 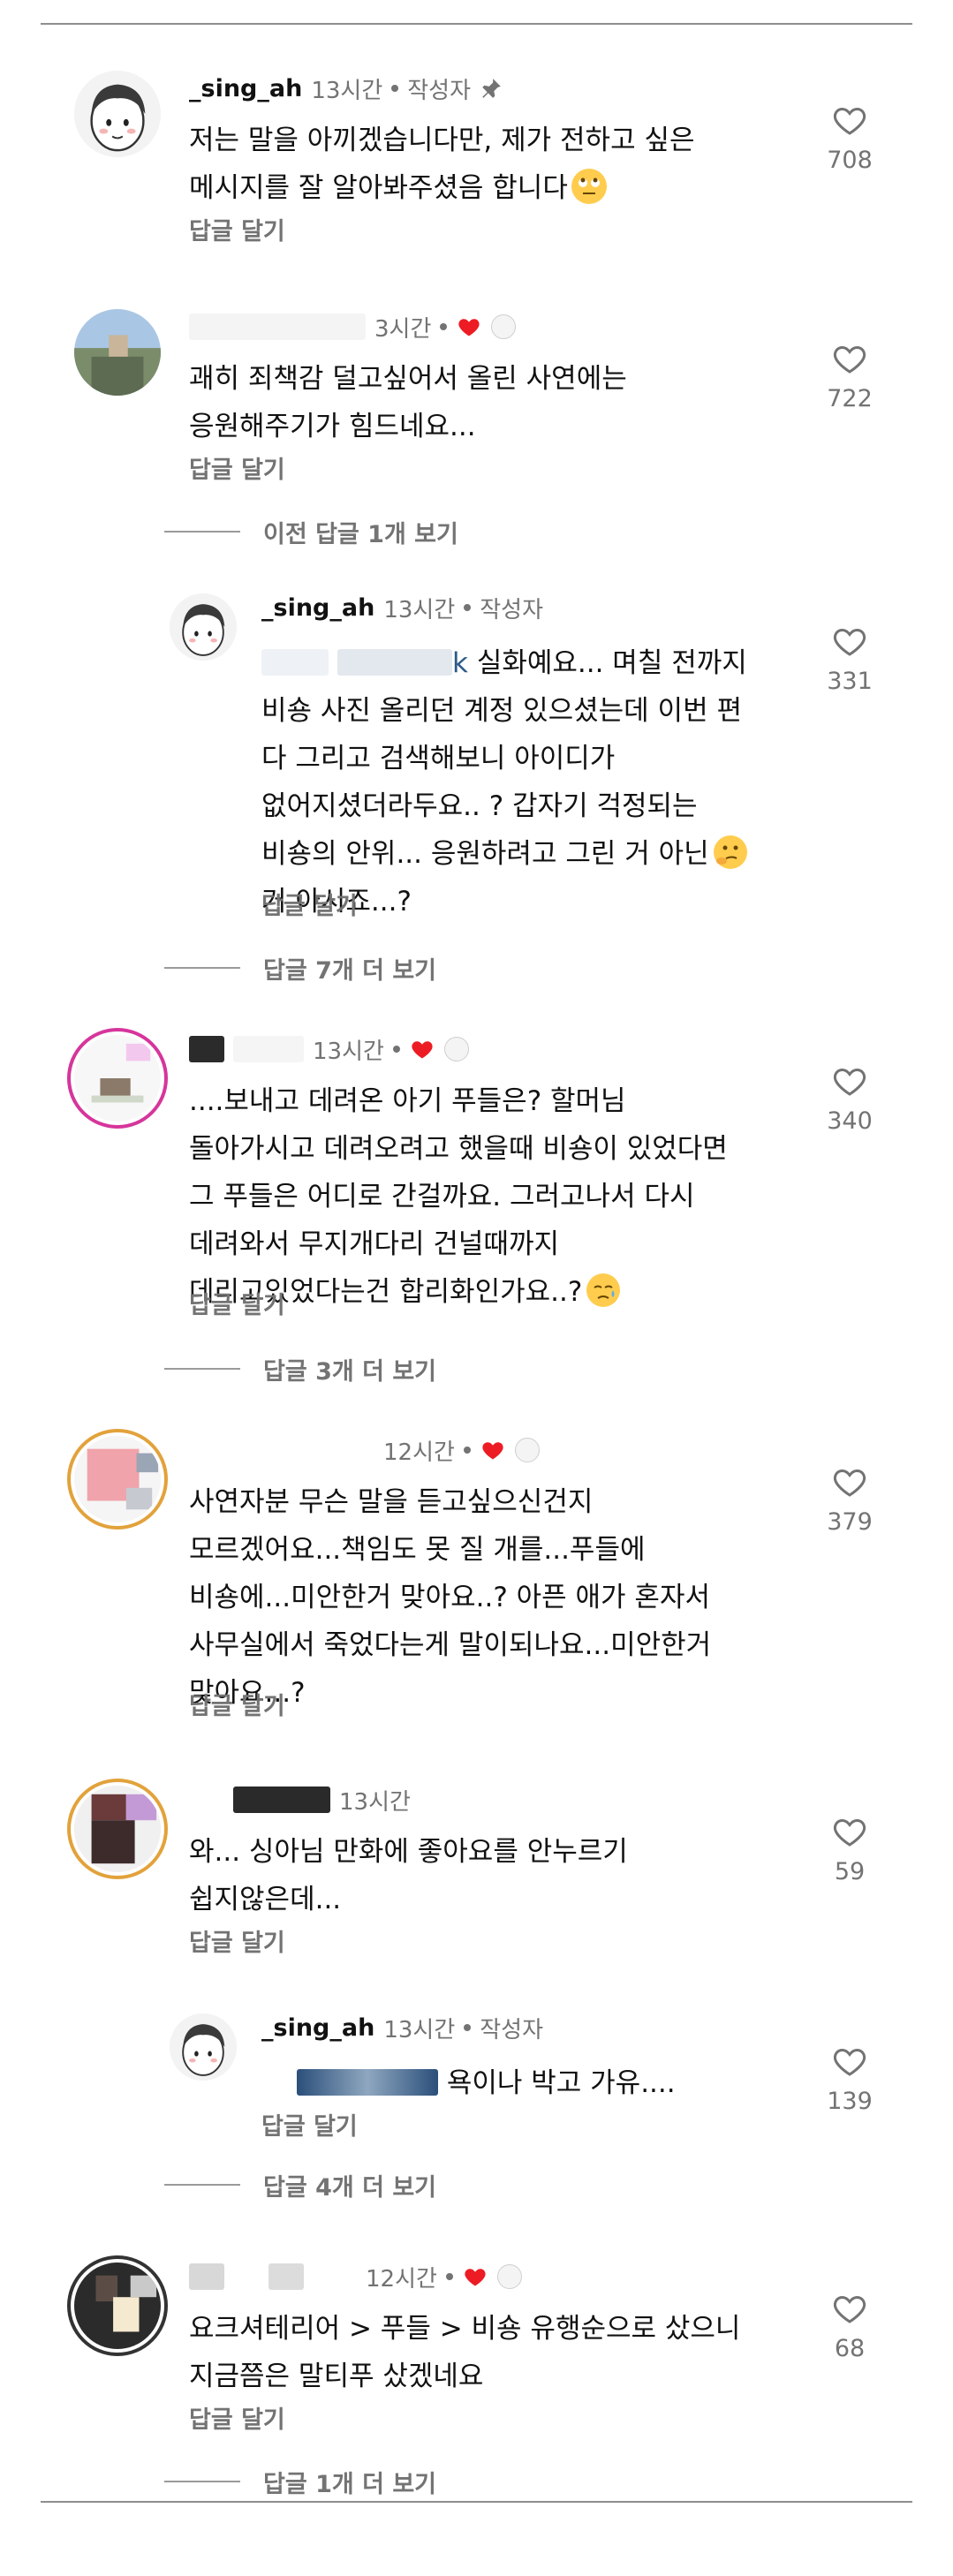 I want to click on view-more-replies-button: 답글 1개 더 보기, so click(x=300, y=2482).